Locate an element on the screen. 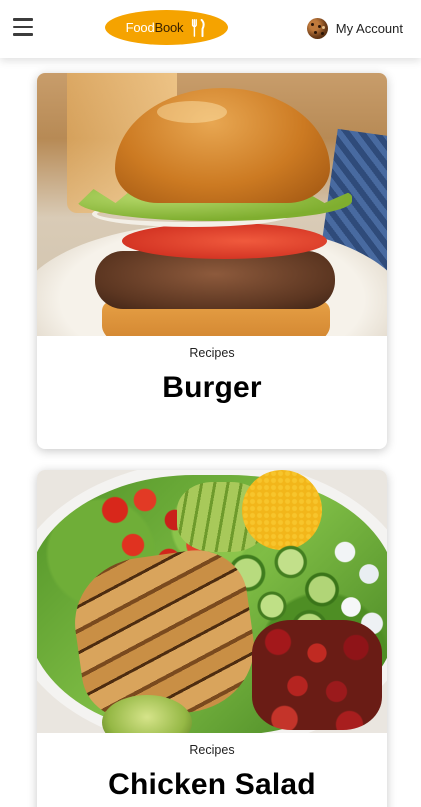  account-label: My Account is located at coordinates (369, 28).